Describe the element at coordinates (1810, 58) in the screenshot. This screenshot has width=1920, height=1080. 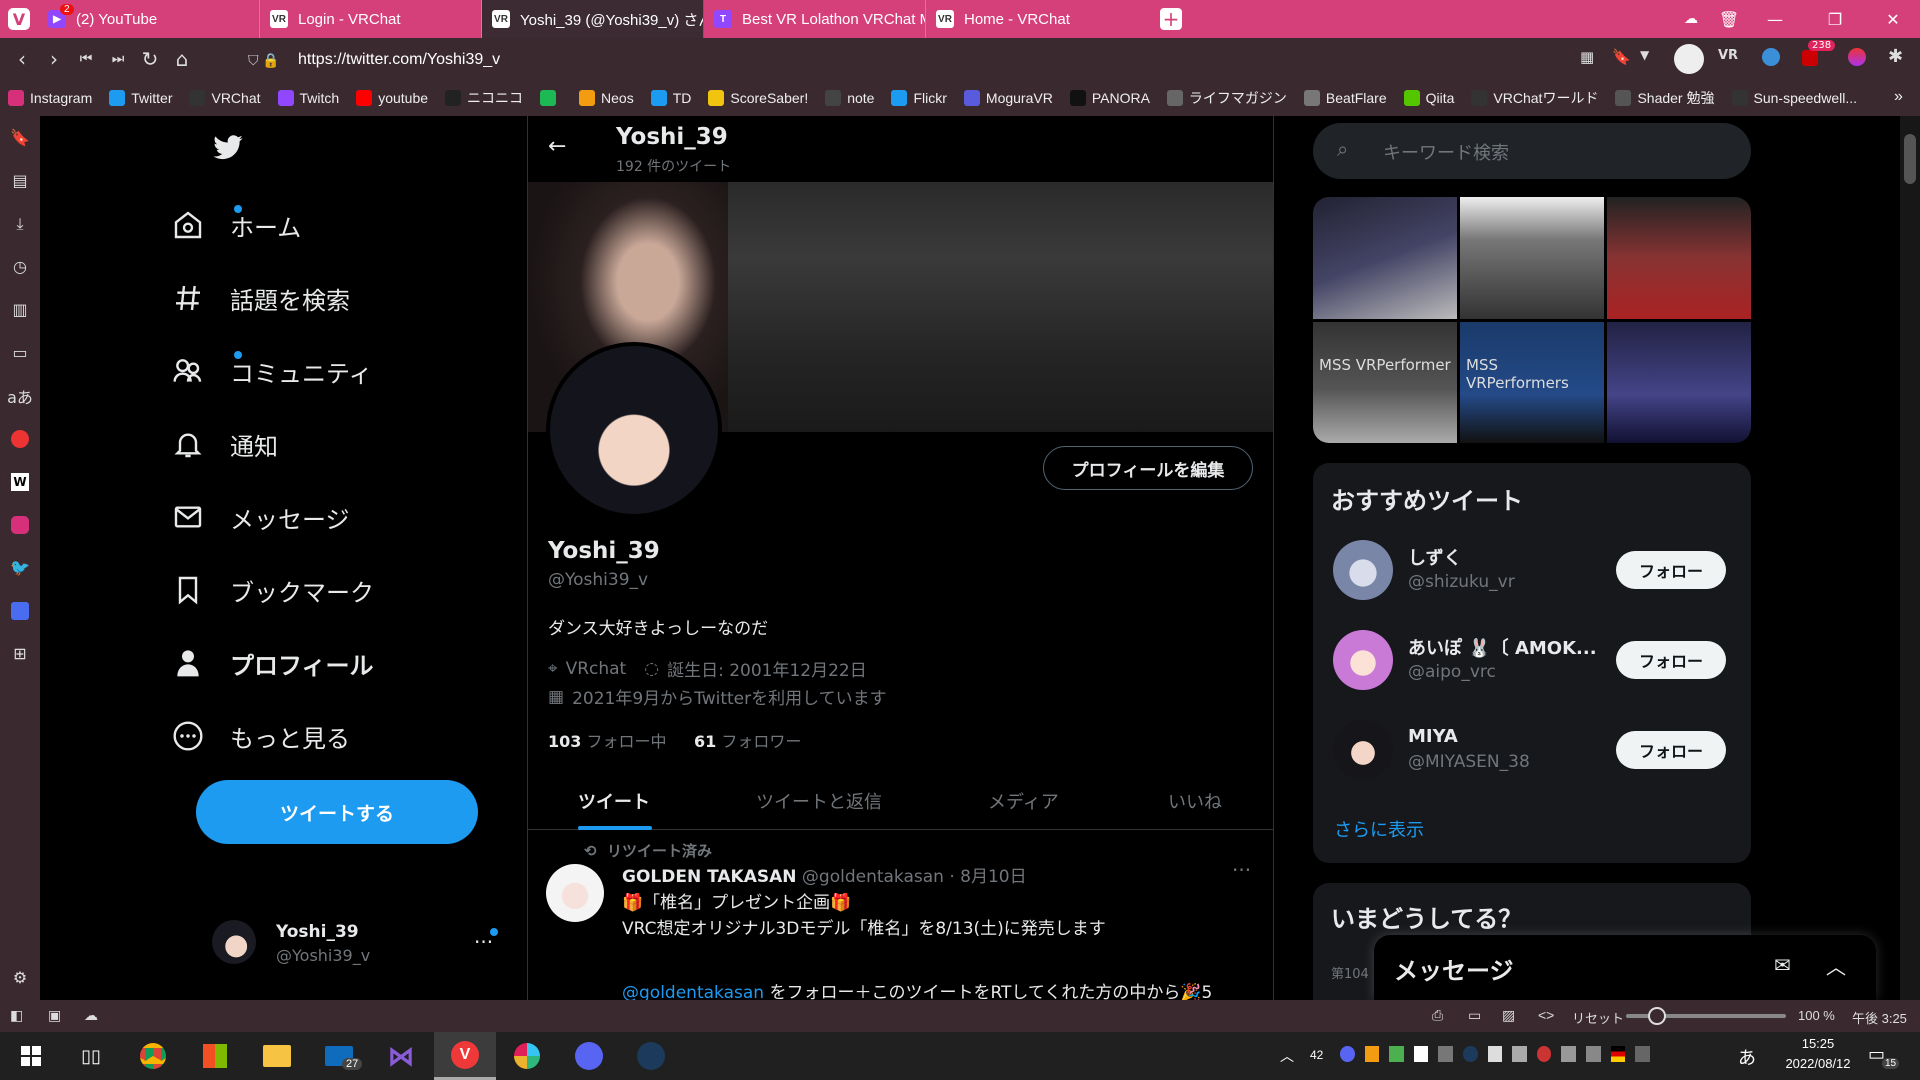
I see `ublock-icon` at that location.